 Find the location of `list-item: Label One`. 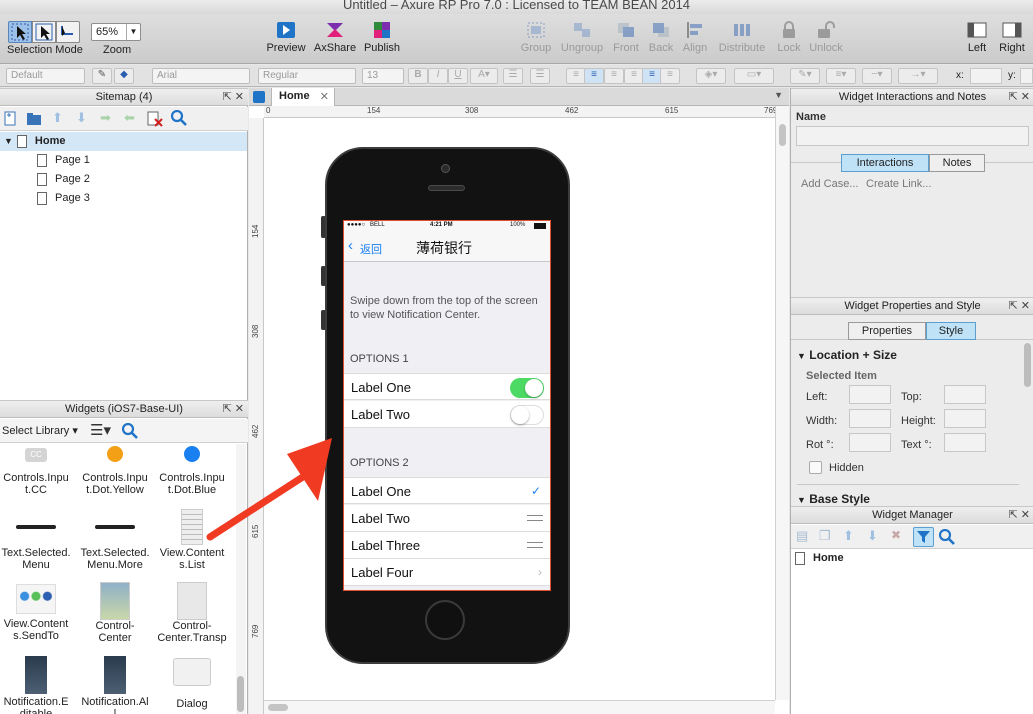

list-item: Label One is located at coordinates (447, 386).